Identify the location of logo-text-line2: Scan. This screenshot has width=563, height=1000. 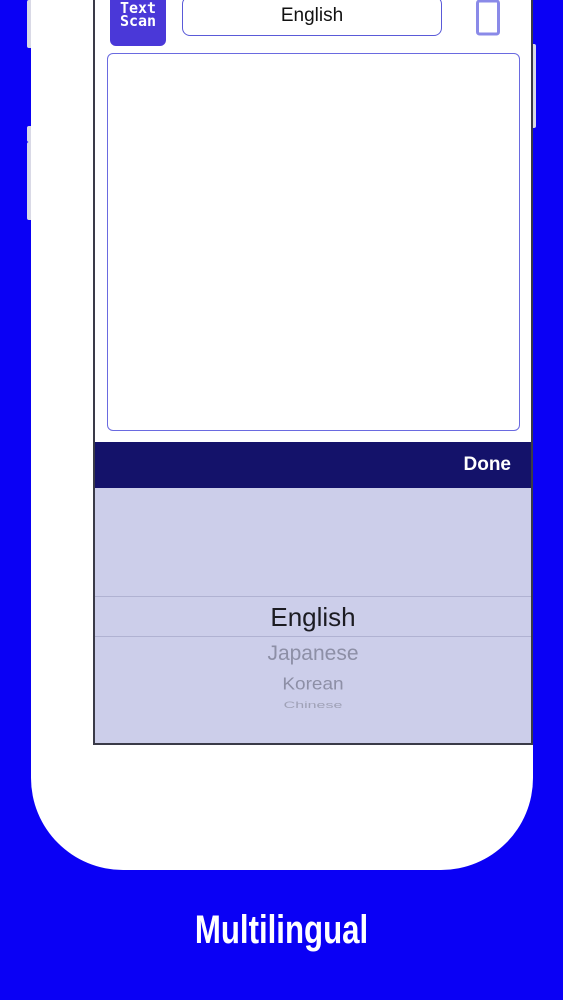
(138, 21).